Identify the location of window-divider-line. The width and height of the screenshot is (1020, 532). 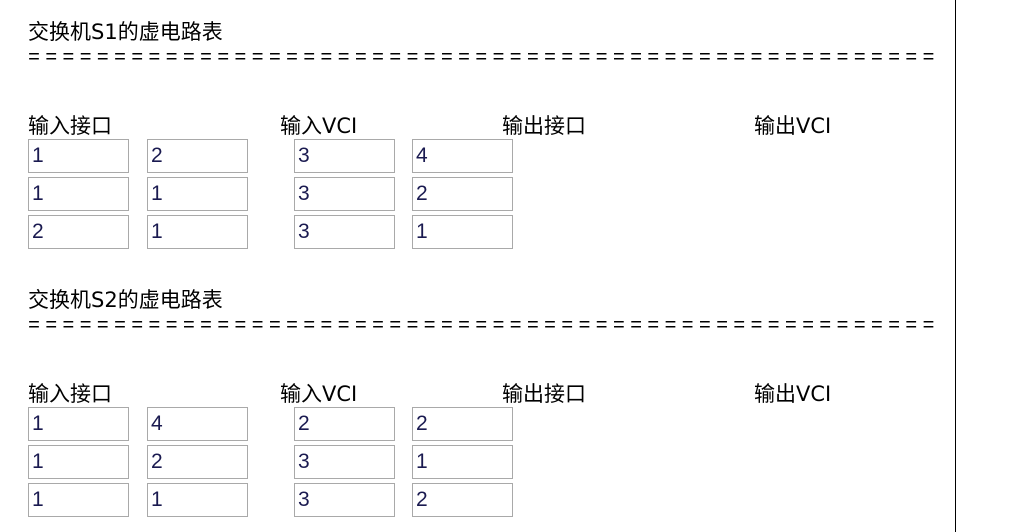
(955, 266).